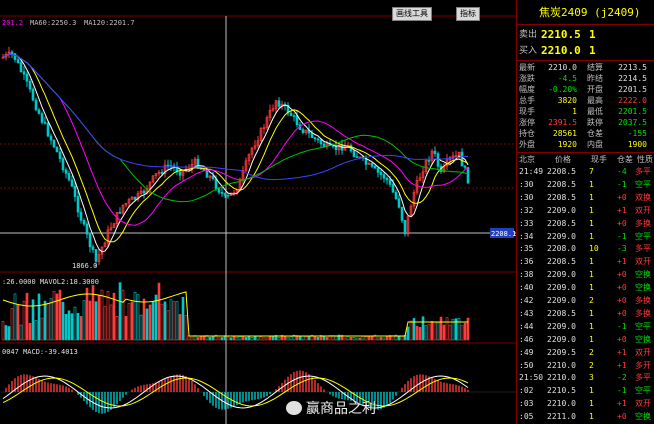  What do you see at coordinates (468, 14) in the screenshot?
I see `indicator-button: 指标` at bounding box center [468, 14].